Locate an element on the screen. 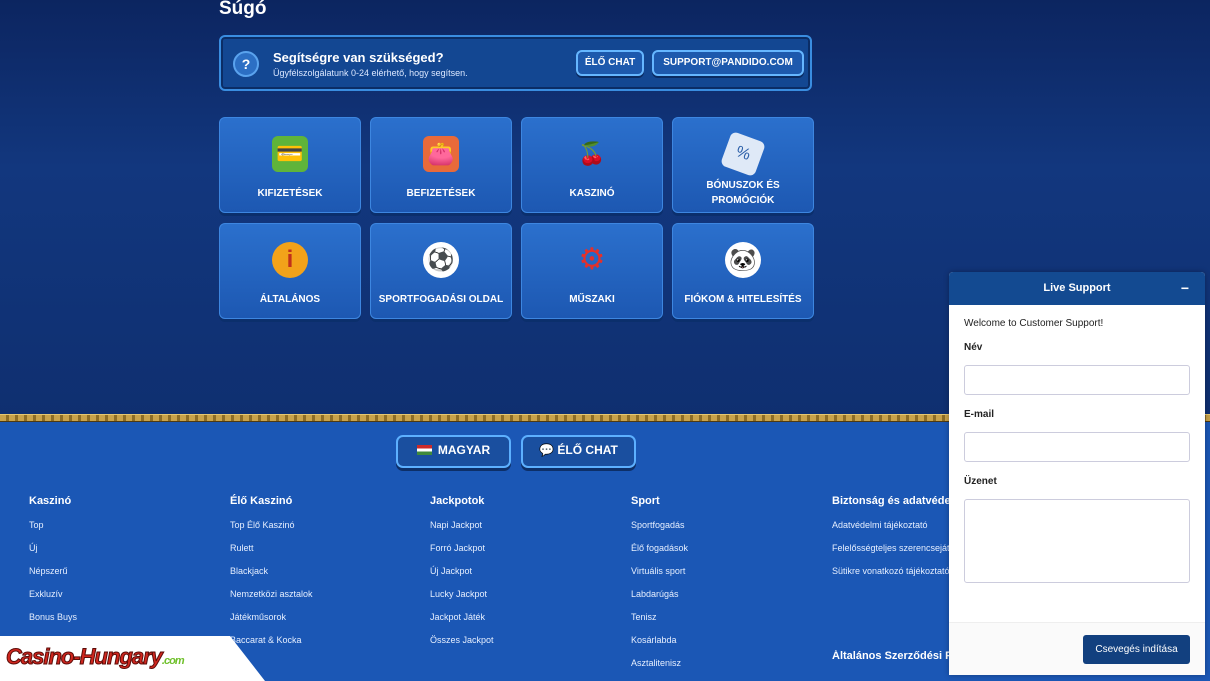  category-label: FIÓKOM & HITELESÍTÉS is located at coordinates (743, 299).